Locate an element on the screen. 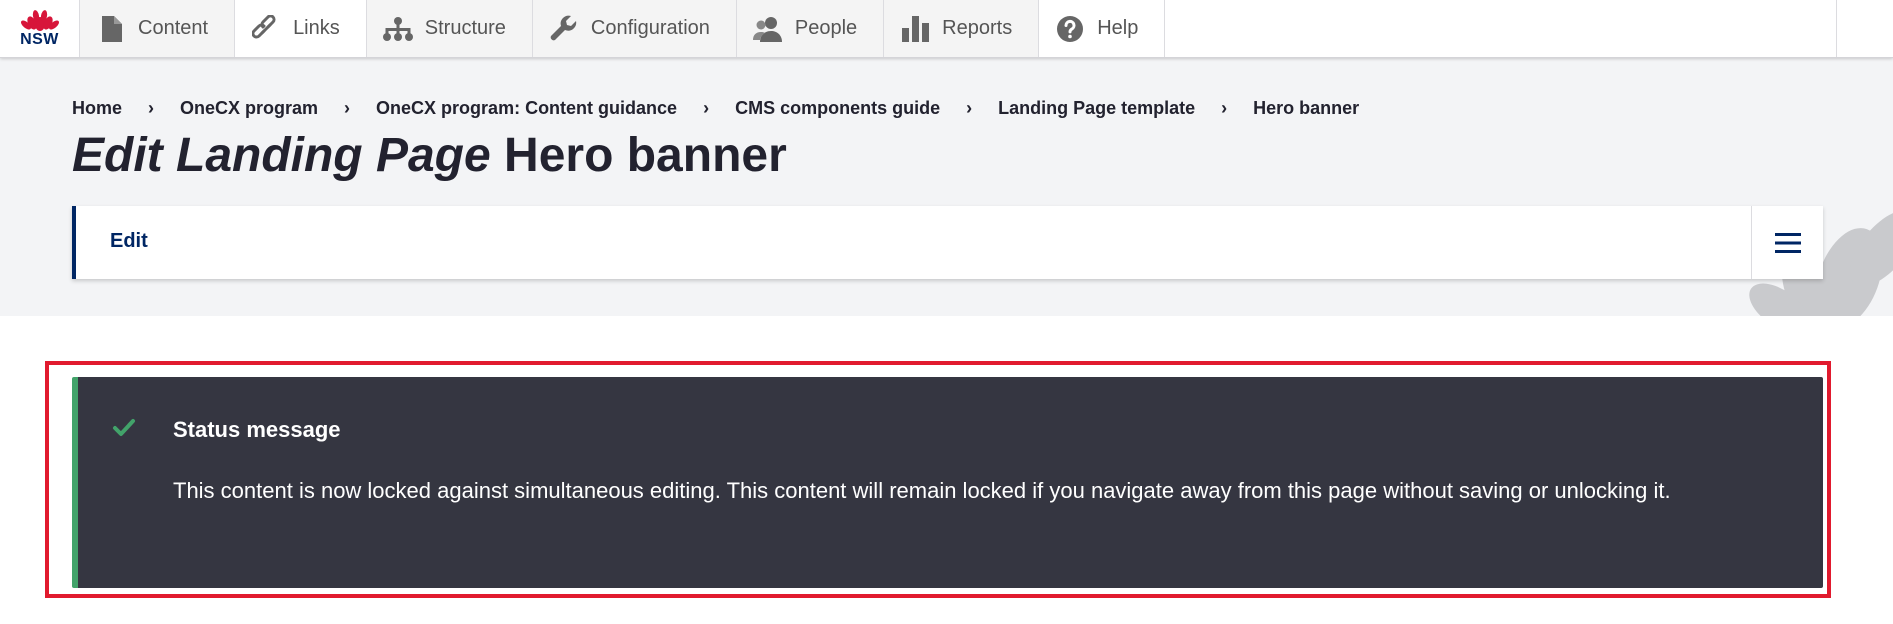  help-icon is located at coordinates (1070, 29).